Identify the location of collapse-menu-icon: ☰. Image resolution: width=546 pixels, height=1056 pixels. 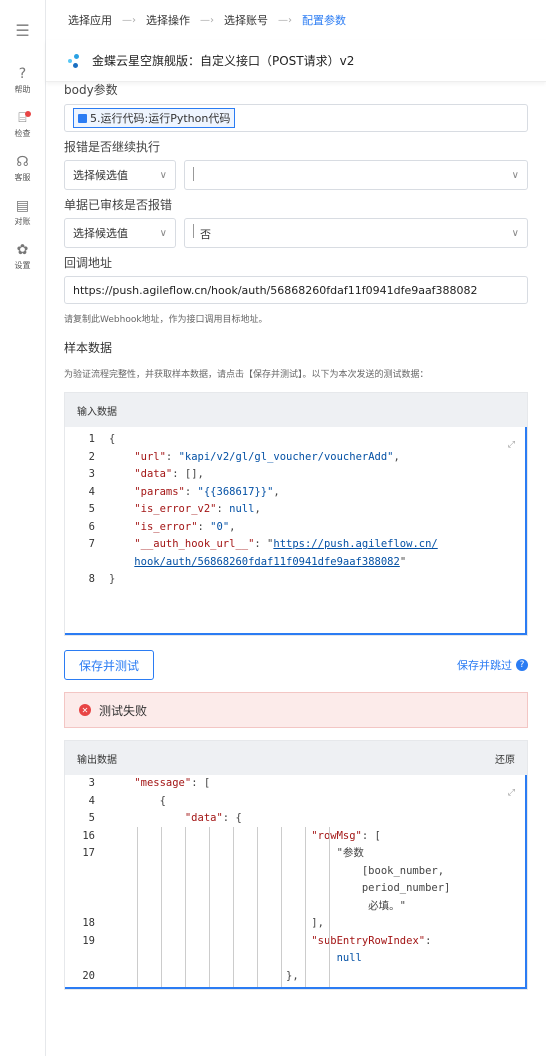
(22, 30).